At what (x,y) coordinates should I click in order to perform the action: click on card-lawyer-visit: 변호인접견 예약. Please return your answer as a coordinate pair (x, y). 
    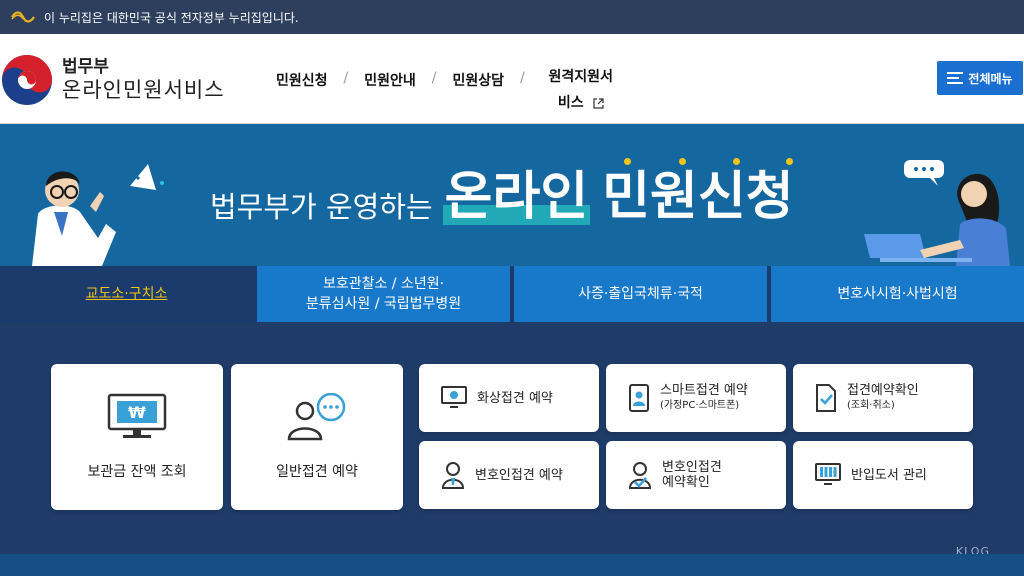
    Looking at the image, I should click on (509, 475).